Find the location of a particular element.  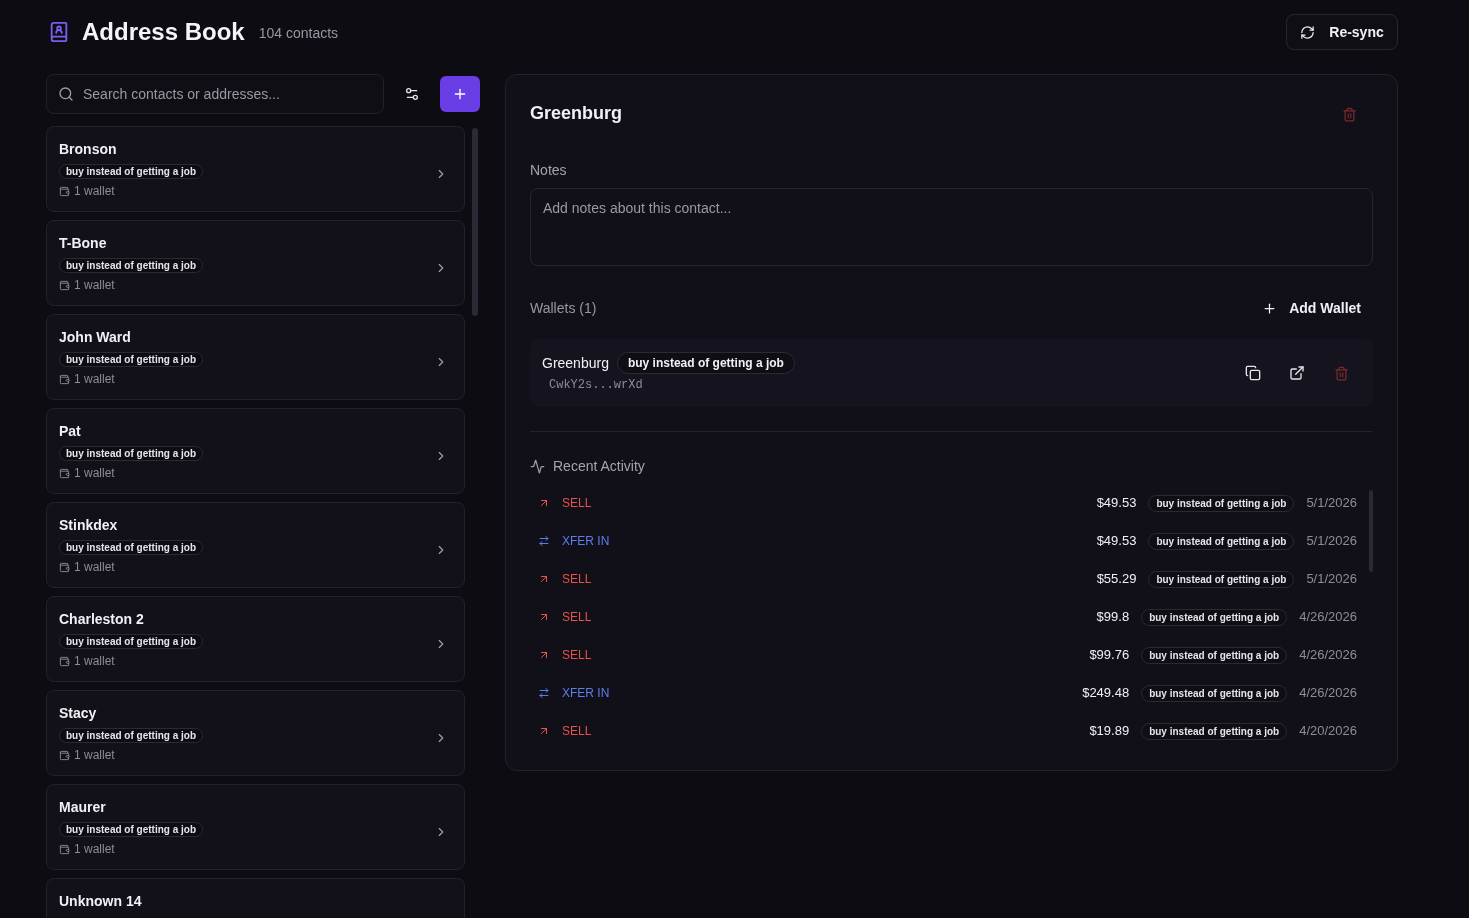

contact-name: Unknown 14 is located at coordinates (100, 901).